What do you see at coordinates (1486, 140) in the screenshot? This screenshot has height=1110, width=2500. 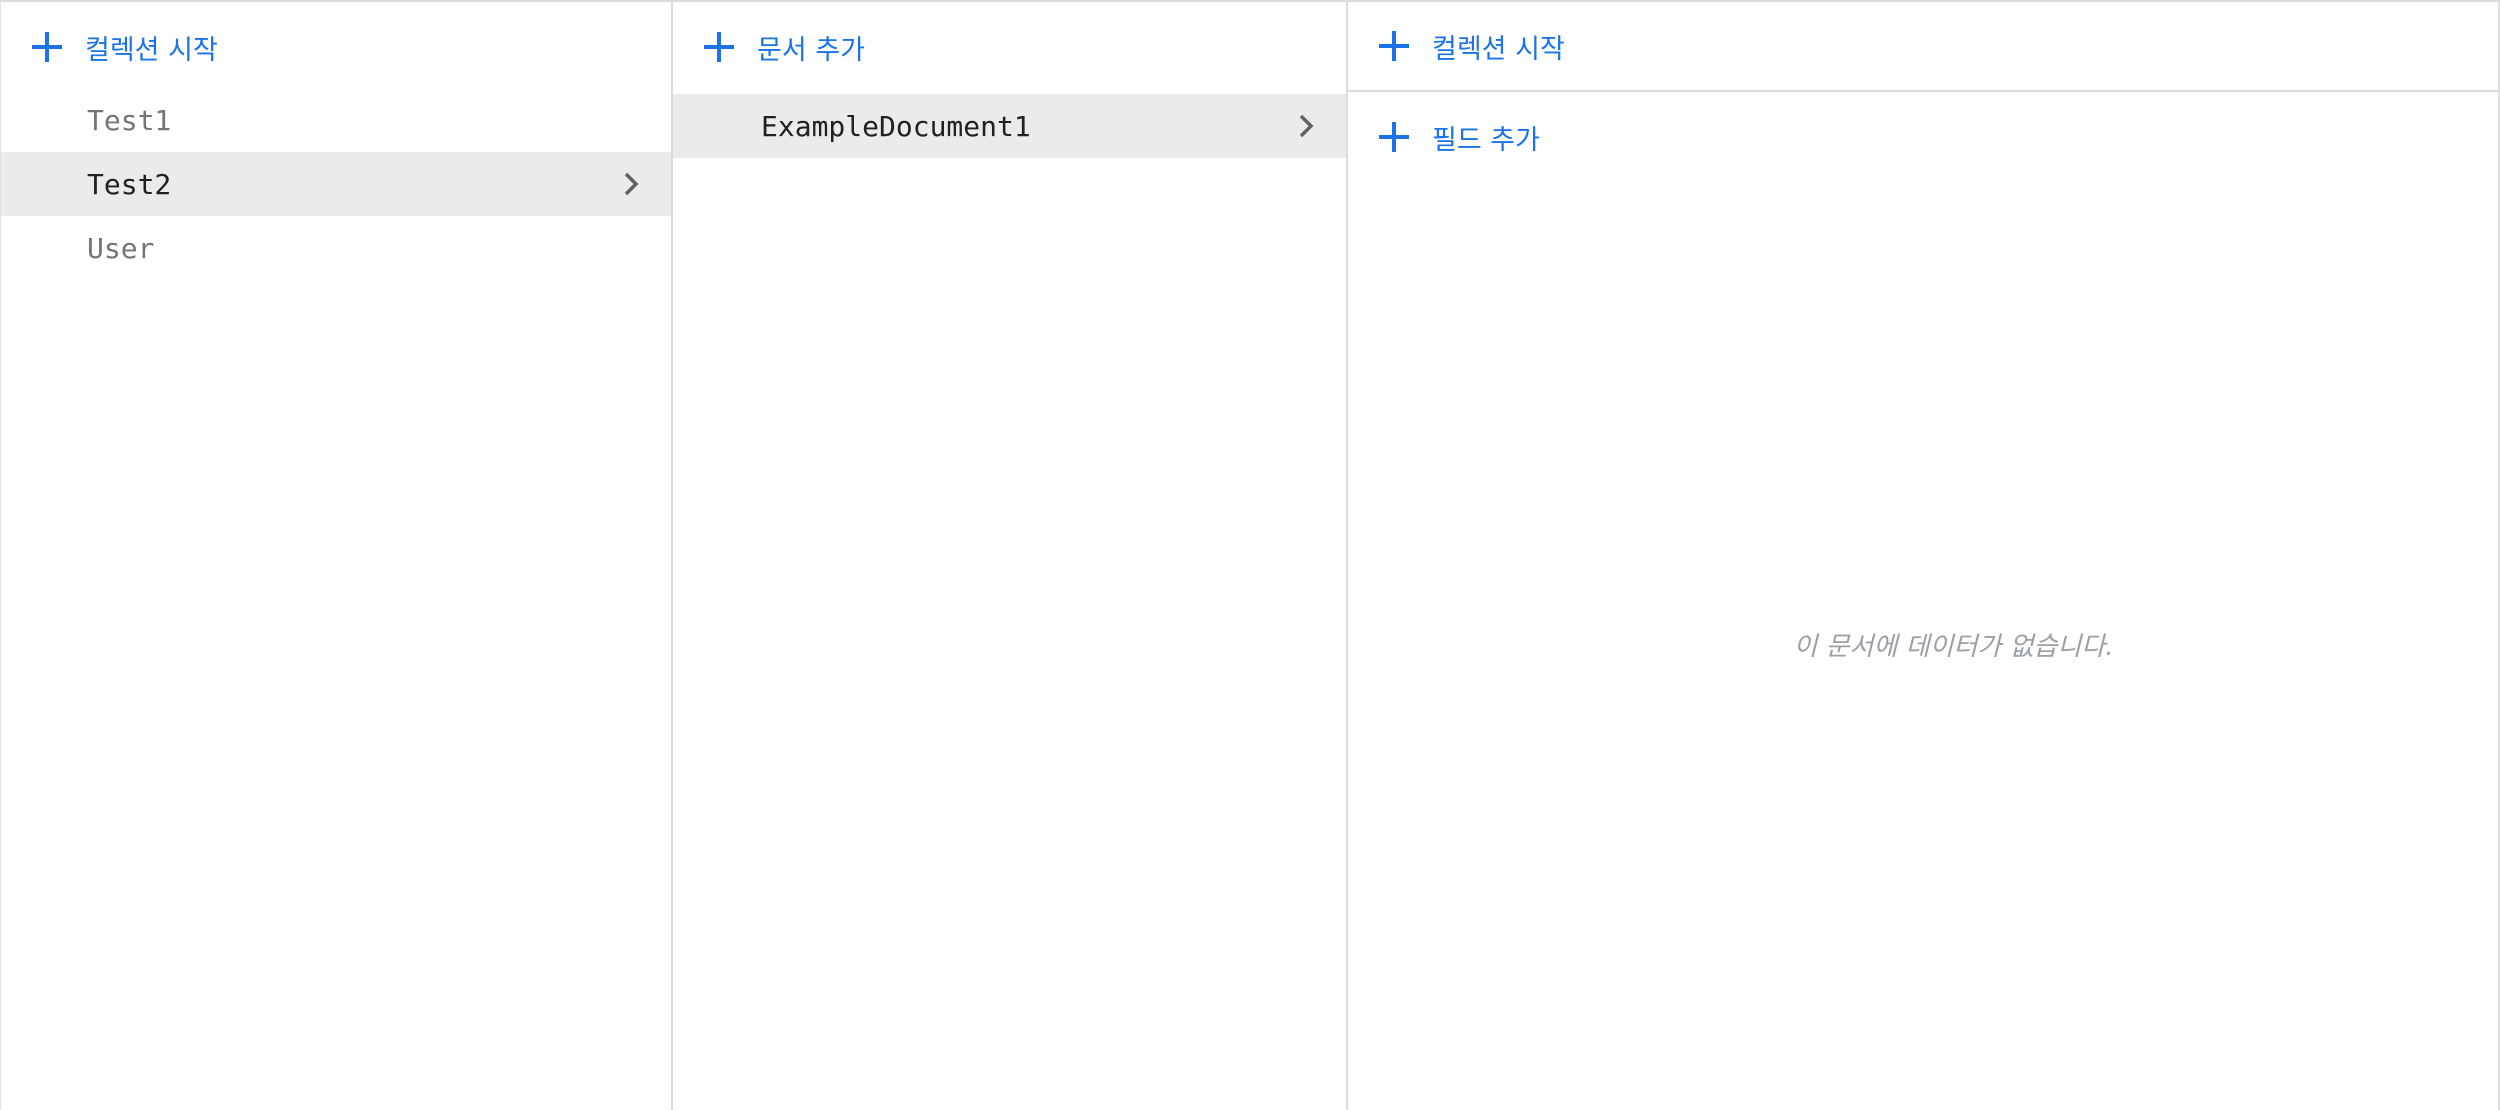 I see `add-field-label: 필드 추가` at bounding box center [1486, 140].